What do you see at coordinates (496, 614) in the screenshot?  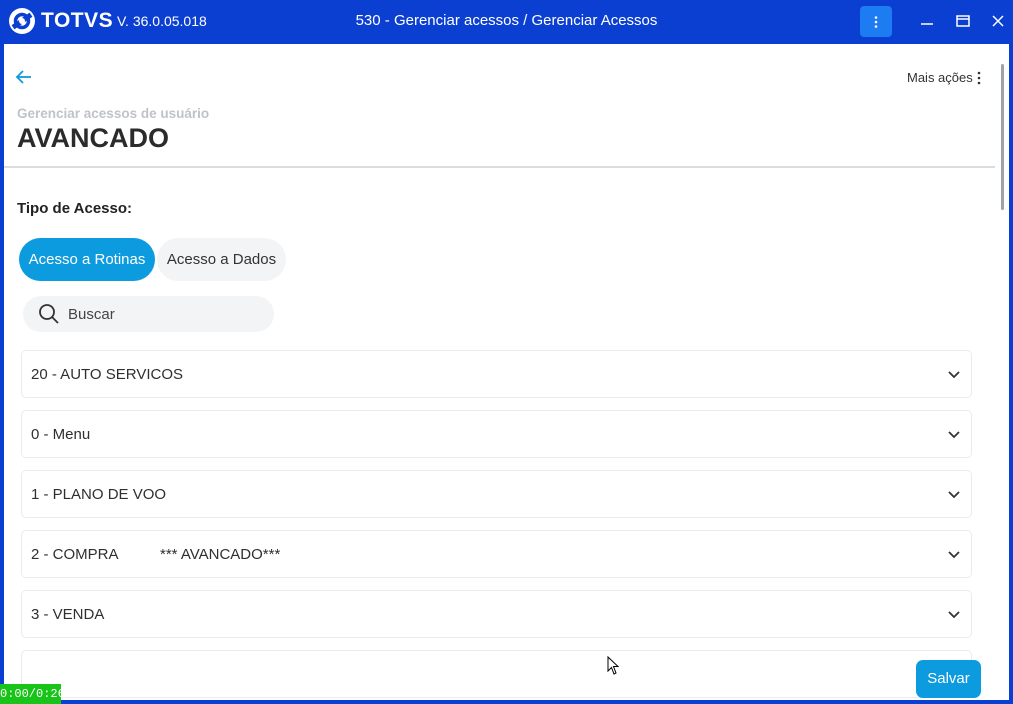 I see `module-item-venda: 3 - VENDA` at bounding box center [496, 614].